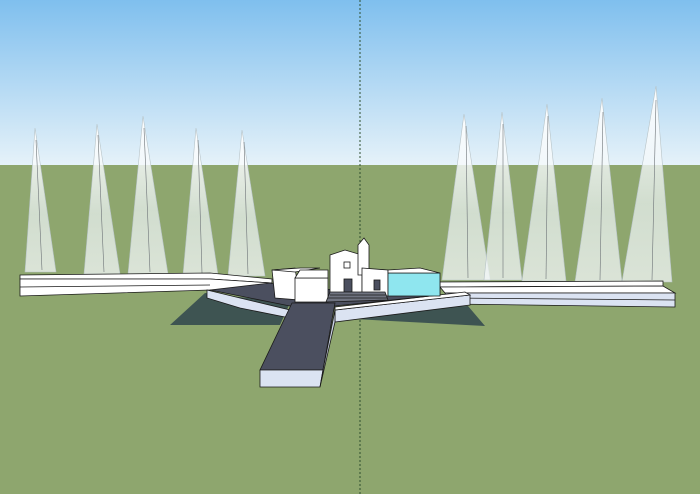 The image size is (700, 494). I want to click on front-hall, so click(311, 290).